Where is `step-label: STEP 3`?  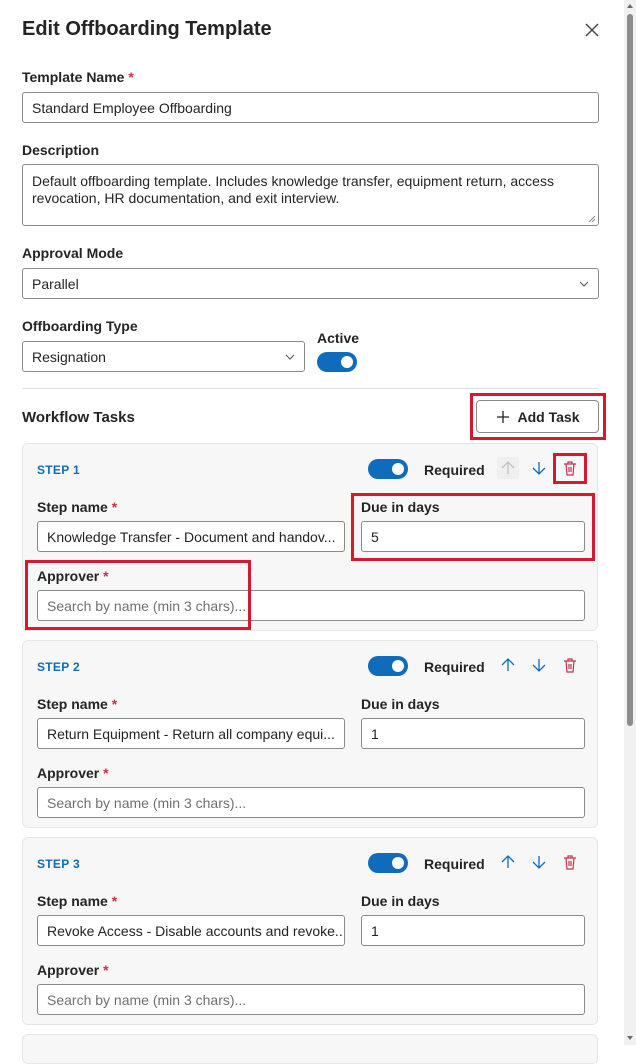
step-label: STEP 3 is located at coordinates (58, 864).